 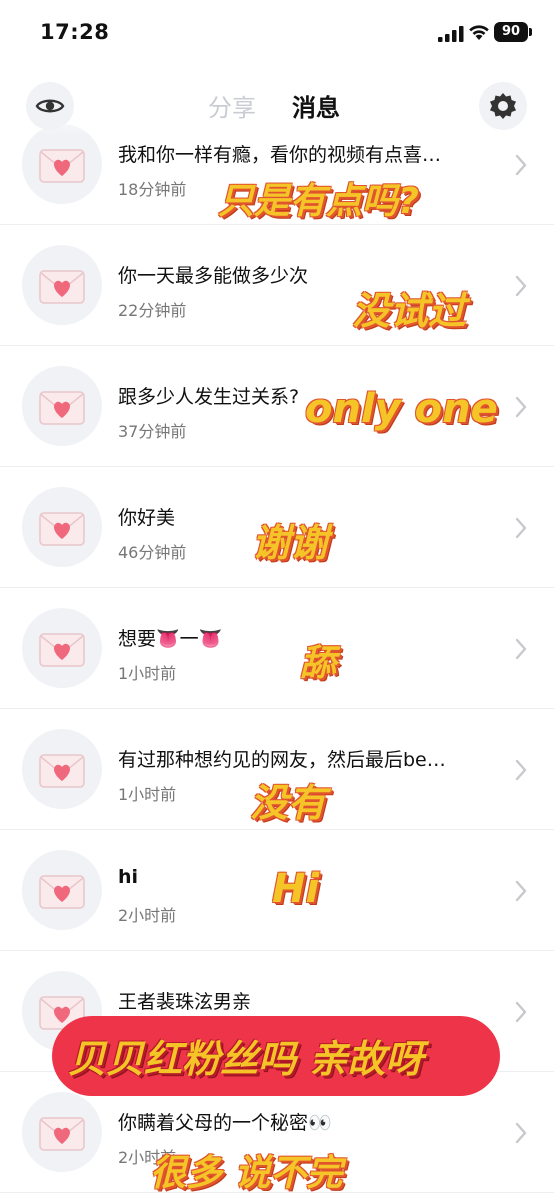 I want to click on message-title: 王者裴珠泫男亲, so click(x=185, y=1002).